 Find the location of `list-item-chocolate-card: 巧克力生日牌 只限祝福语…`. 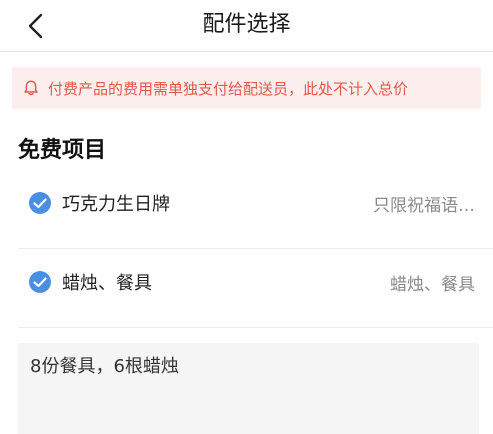

list-item-chocolate-card: 巧克力生日牌 只限祝福语… is located at coordinates (249, 203).